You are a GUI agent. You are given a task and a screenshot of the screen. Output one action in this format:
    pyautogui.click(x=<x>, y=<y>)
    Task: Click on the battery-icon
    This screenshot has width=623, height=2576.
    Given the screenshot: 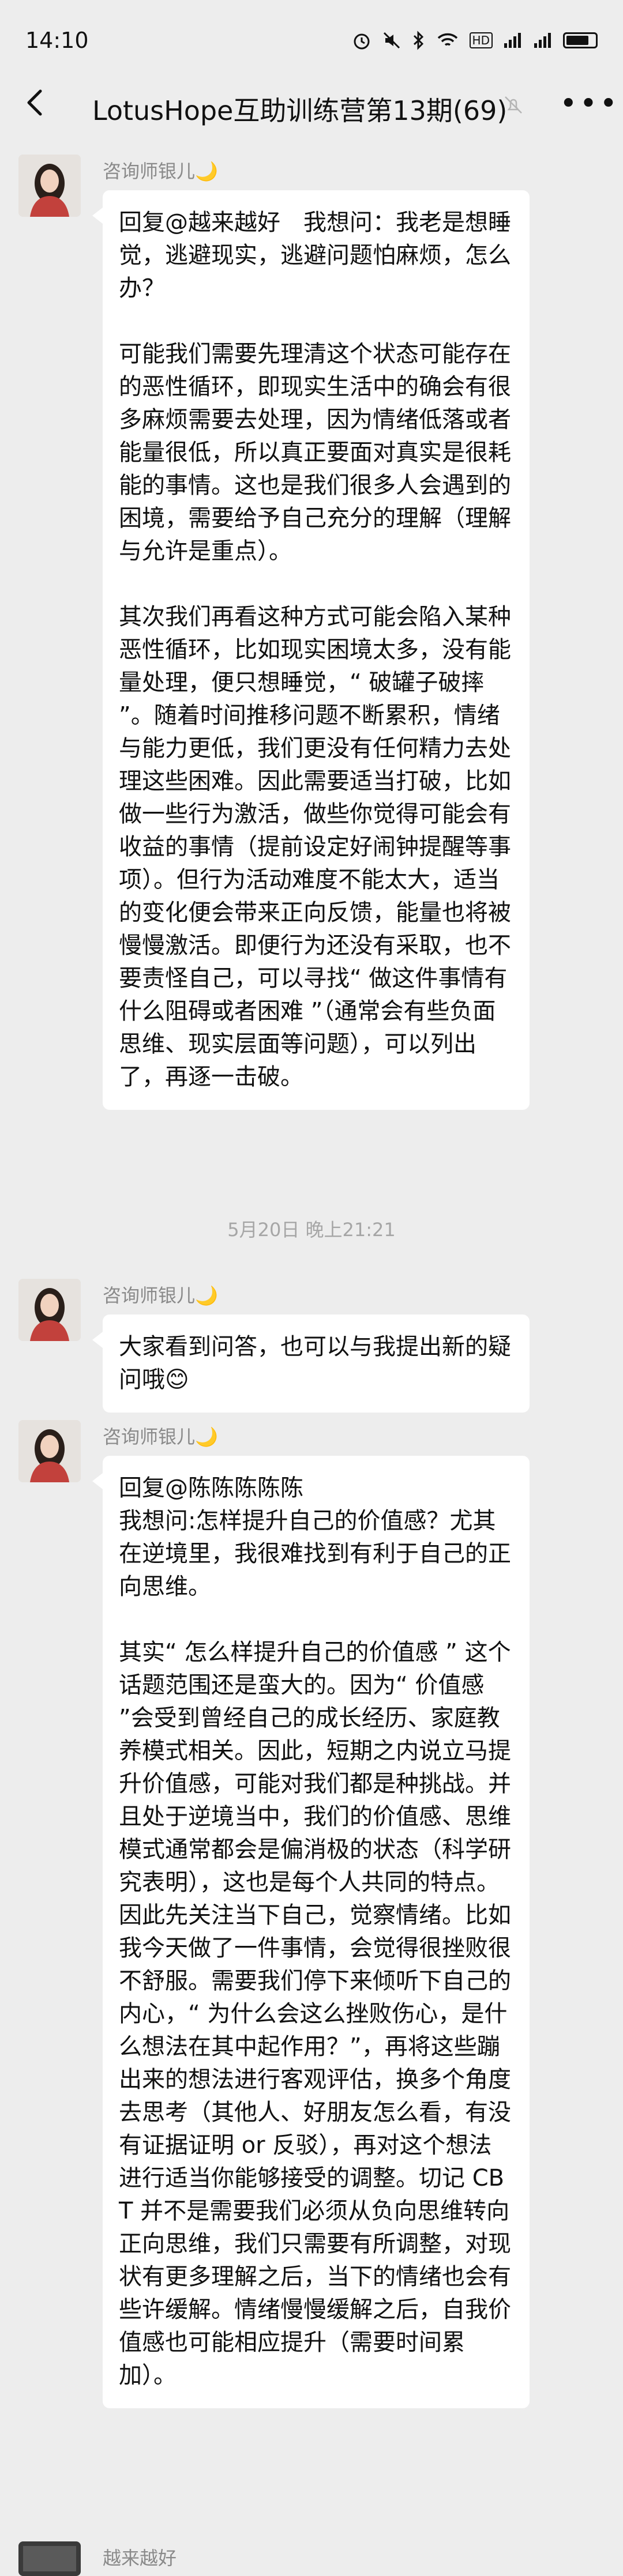 What is the action you would take?
    pyautogui.click(x=580, y=40)
    